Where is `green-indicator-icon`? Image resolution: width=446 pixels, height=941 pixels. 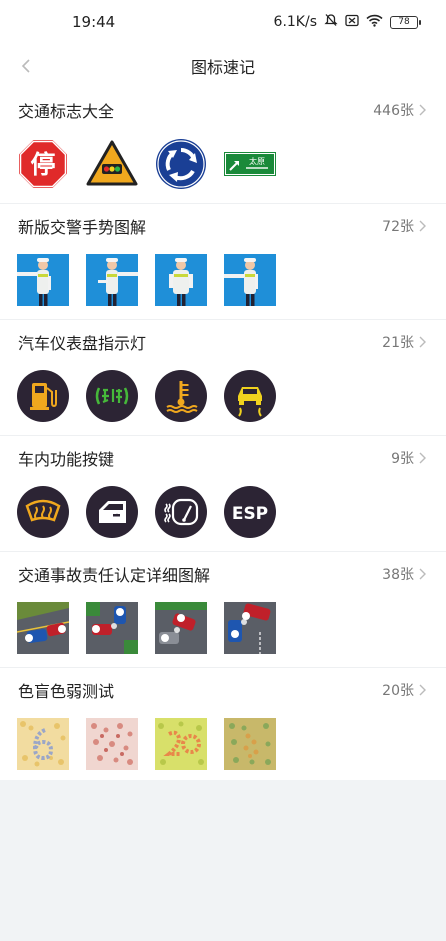 green-indicator-icon is located at coordinates (112, 396).